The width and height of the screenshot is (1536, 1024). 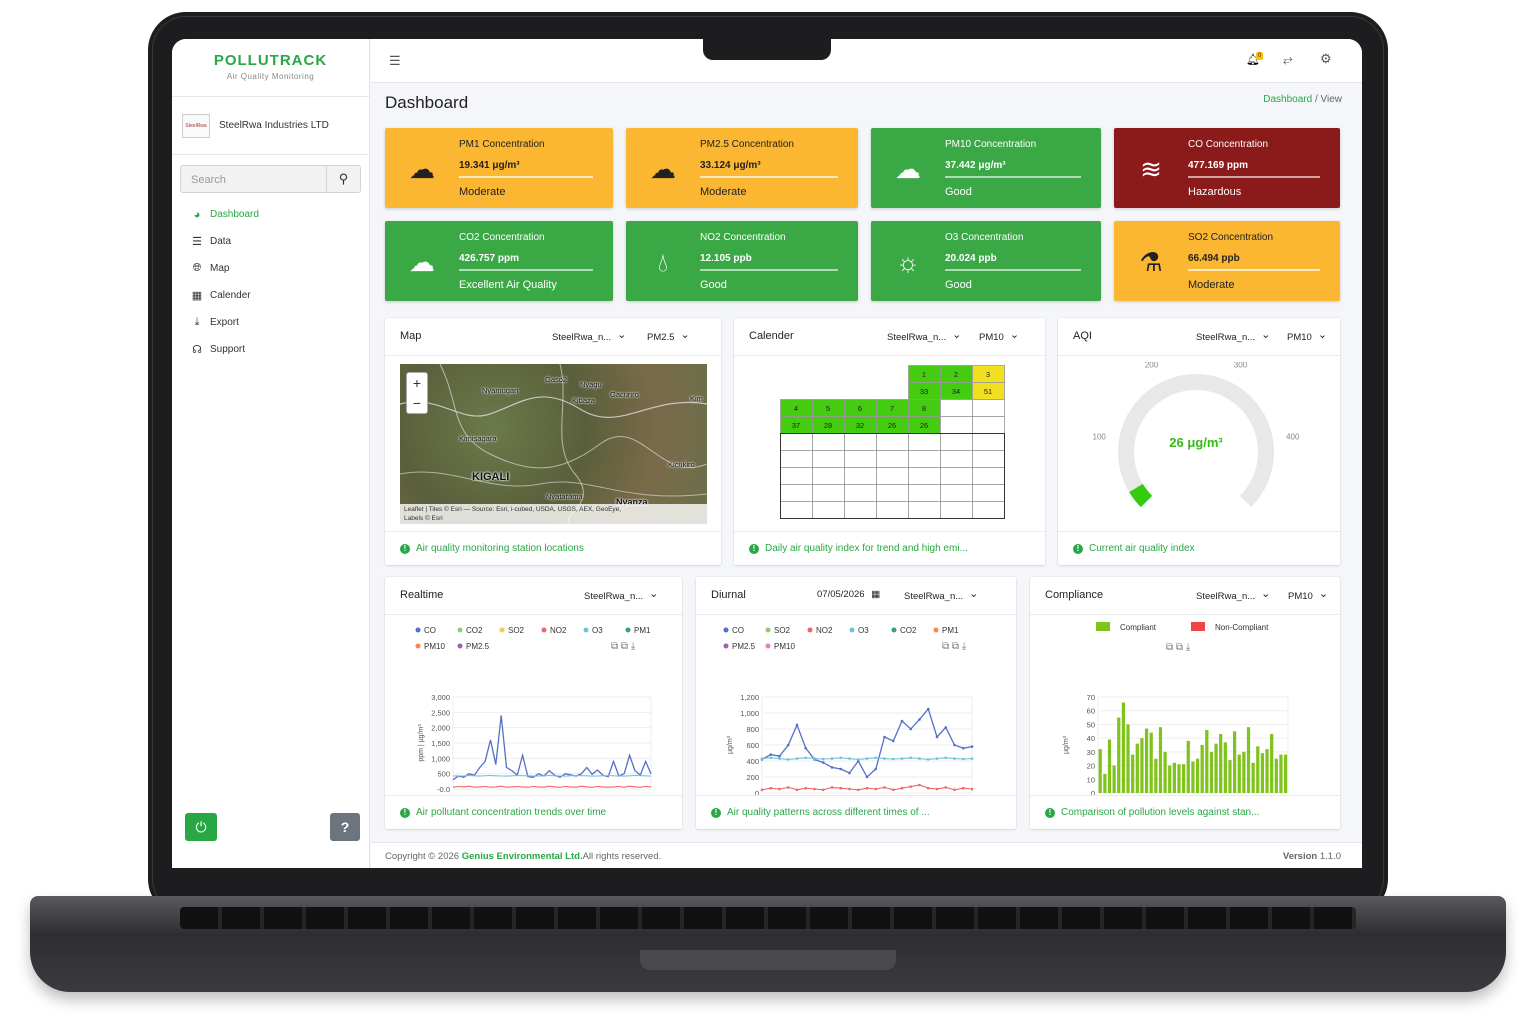 What do you see at coordinates (784, 646) in the screenshot?
I see `legend-entry: PM10` at bounding box center [784, 646].